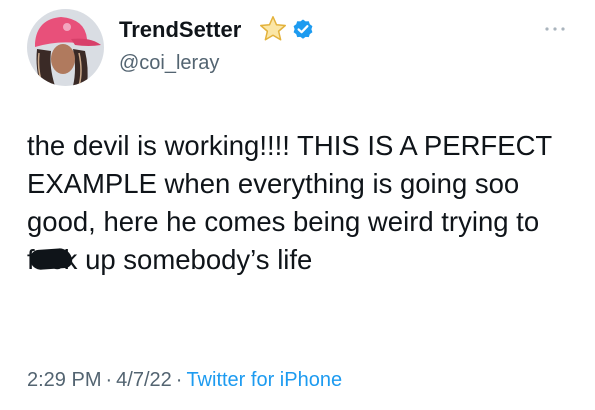  I want to click on more-options-icon, so click(555, 29).